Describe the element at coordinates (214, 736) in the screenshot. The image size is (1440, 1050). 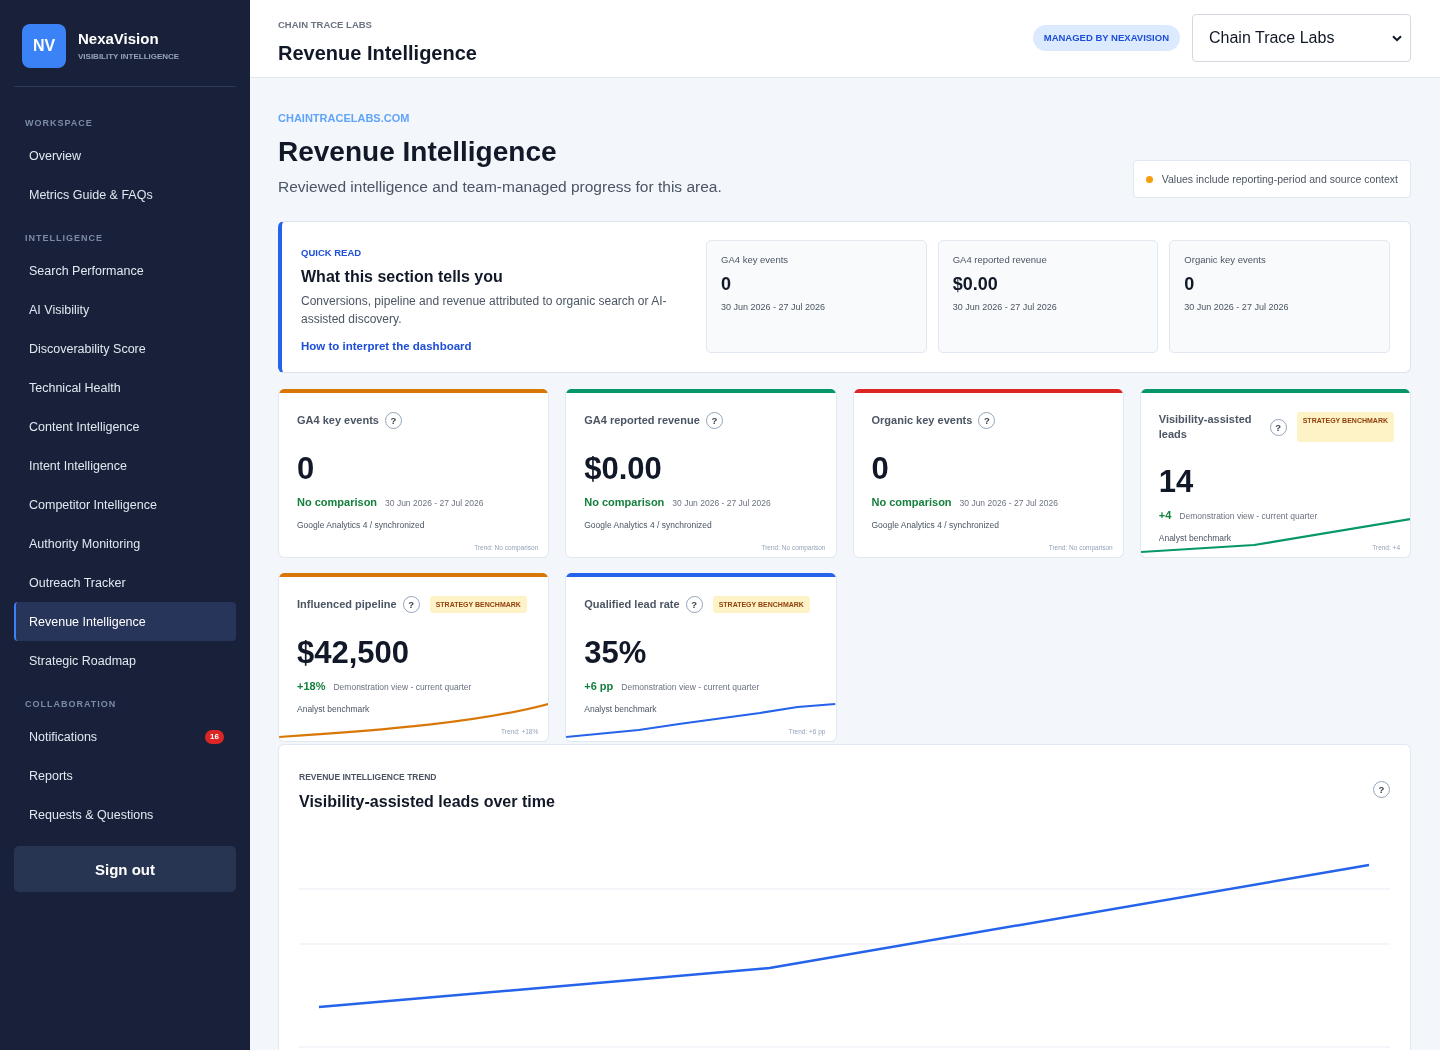
I see `count-badge: 16` at that location.